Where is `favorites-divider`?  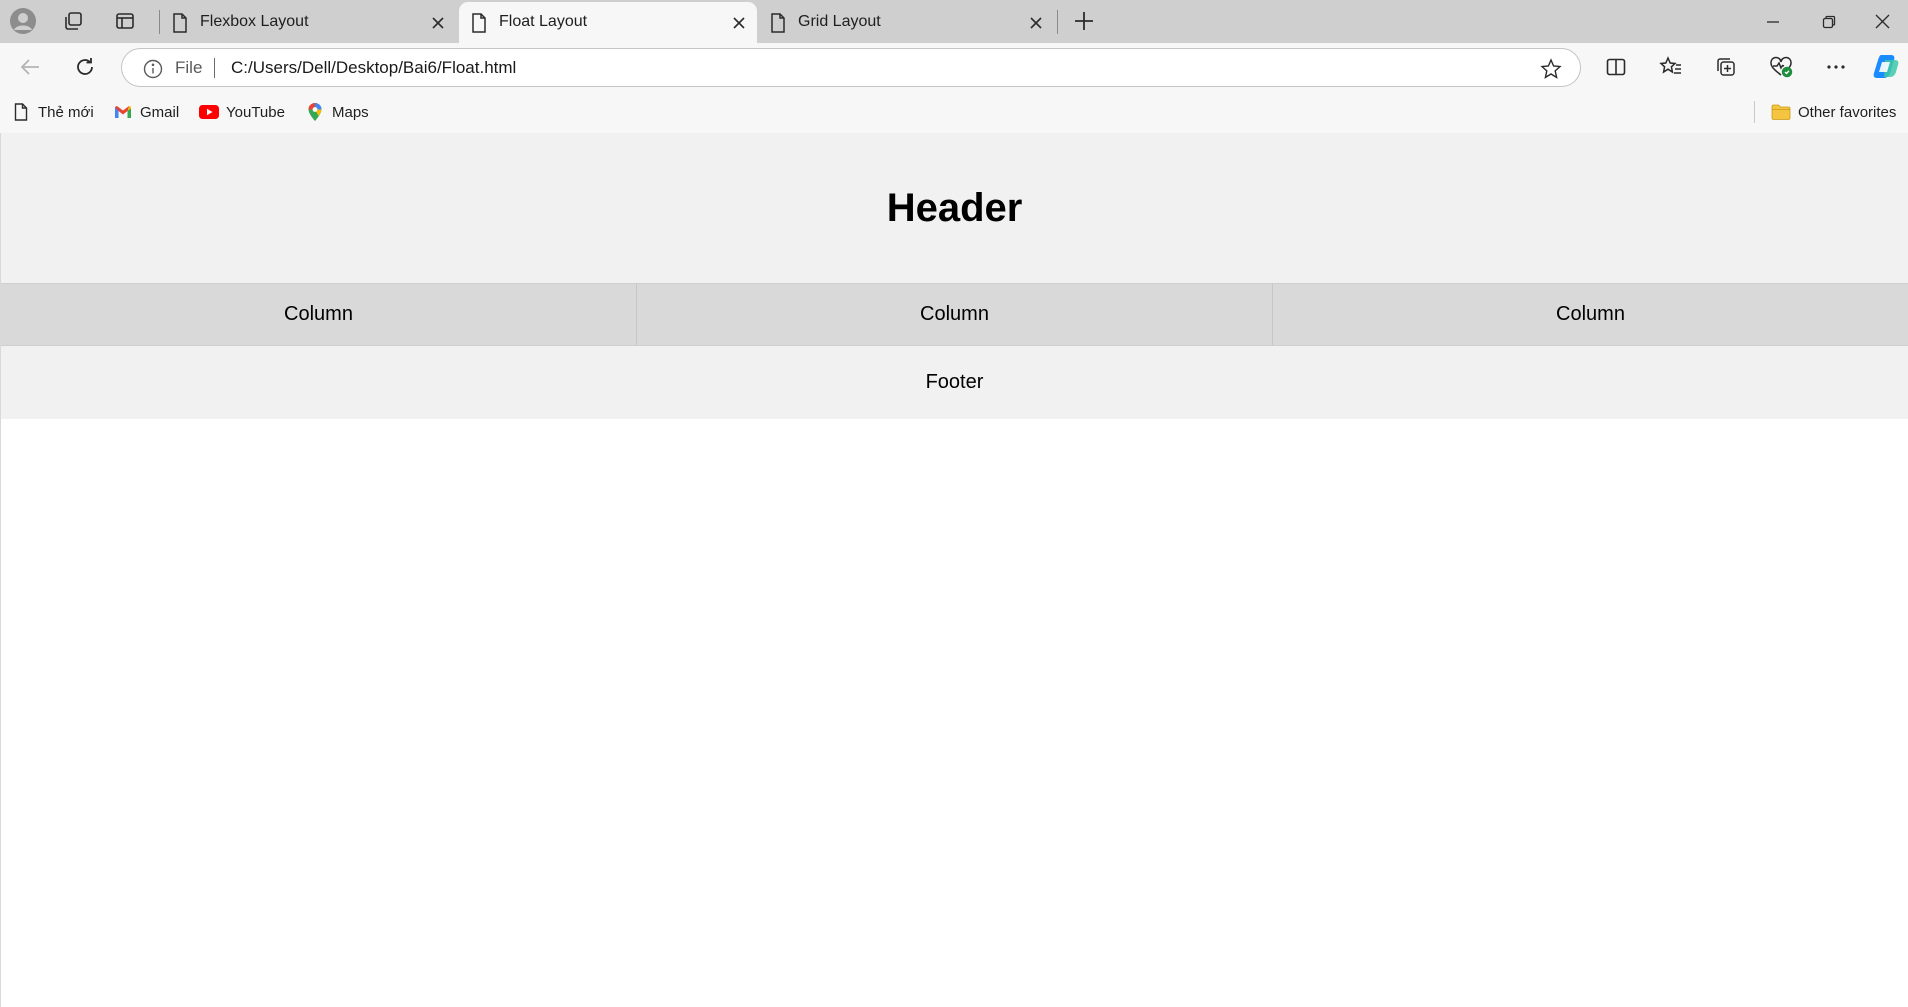 favorites-divider is located at coordinates (1754, 112).